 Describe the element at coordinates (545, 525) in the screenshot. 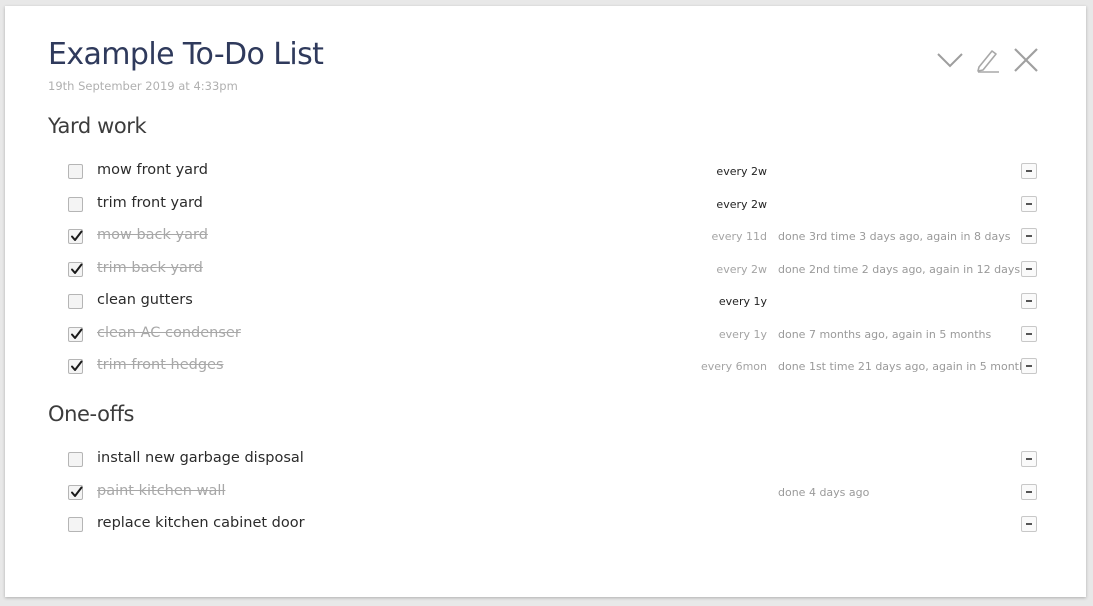

I see `list-item: replace kitchen cabinet door` at that location.